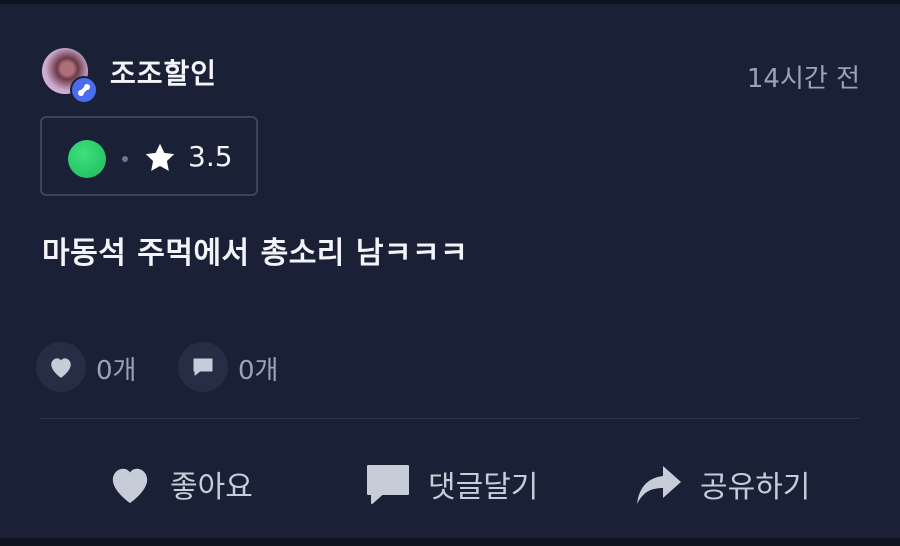 Image resolution: width=900 pixels, height=546 pixels. I want to click on divider, so click(450, 418).